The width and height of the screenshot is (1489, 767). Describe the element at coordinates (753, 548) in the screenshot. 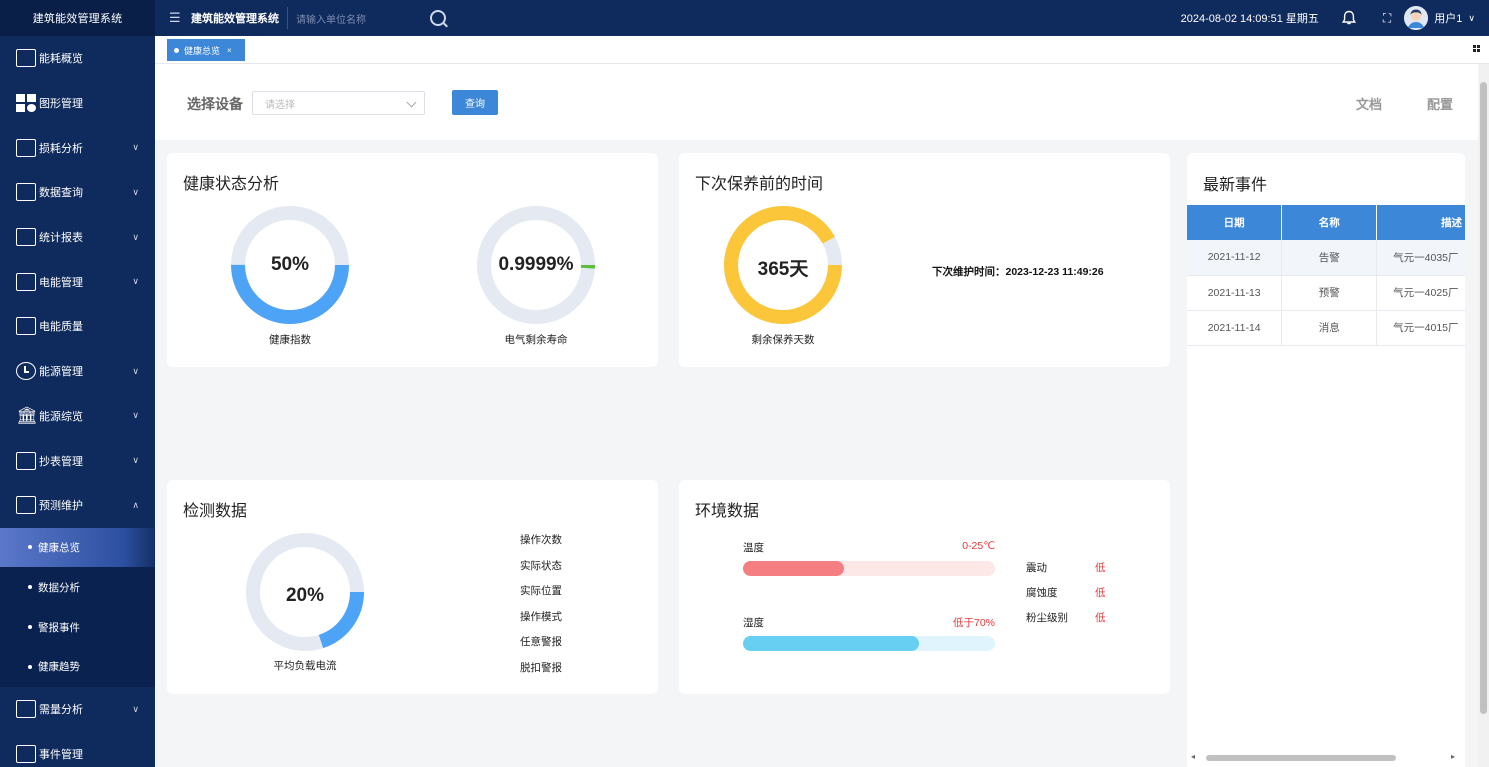

I see `temperature-label: 温度` at that location.